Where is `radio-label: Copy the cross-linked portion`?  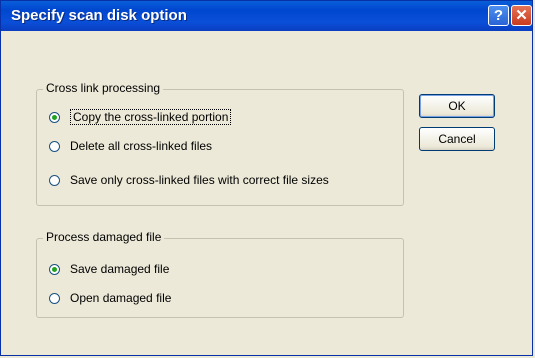
radio-label: Copy the cross-linked portion is located at coordinates (151, 117).